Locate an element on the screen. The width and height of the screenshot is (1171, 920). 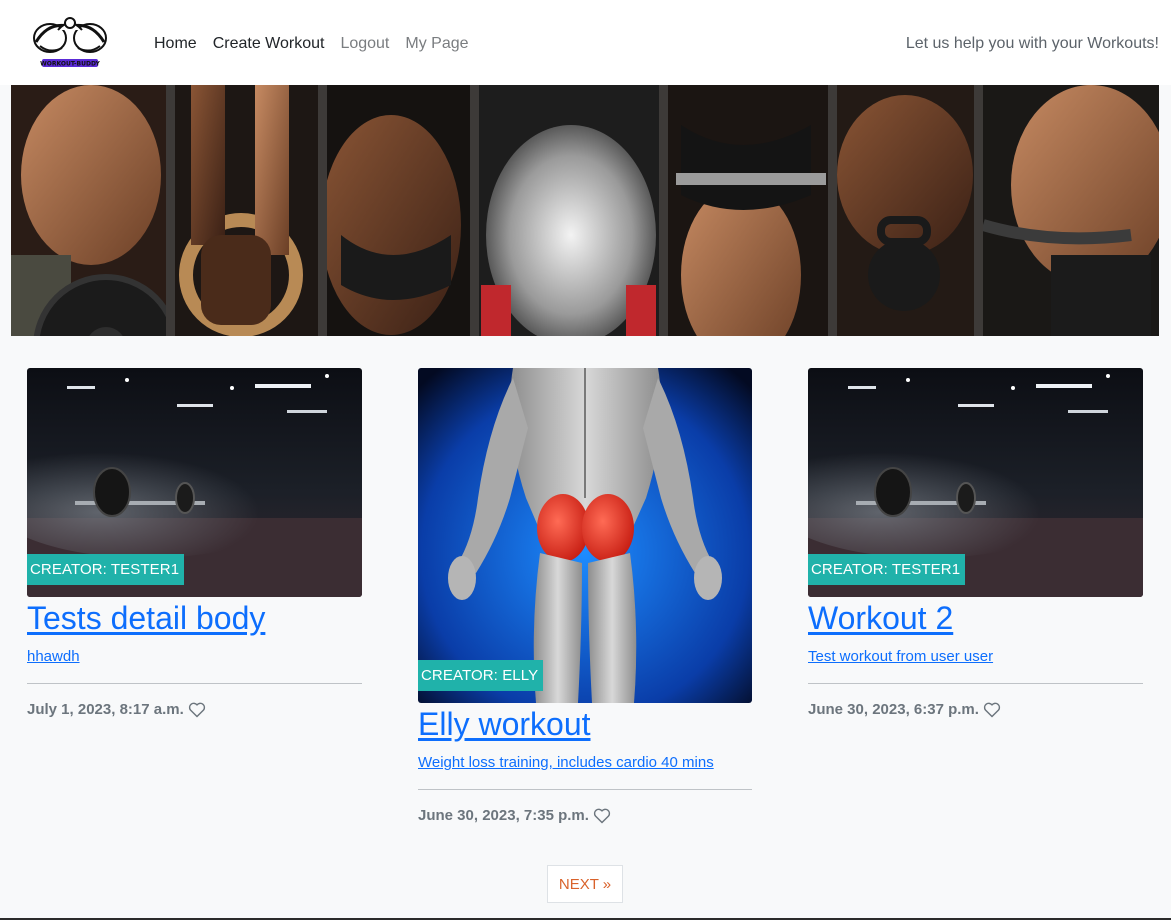
creator-badge: CREATOR: ELLY is located at coordinates (481, 675).